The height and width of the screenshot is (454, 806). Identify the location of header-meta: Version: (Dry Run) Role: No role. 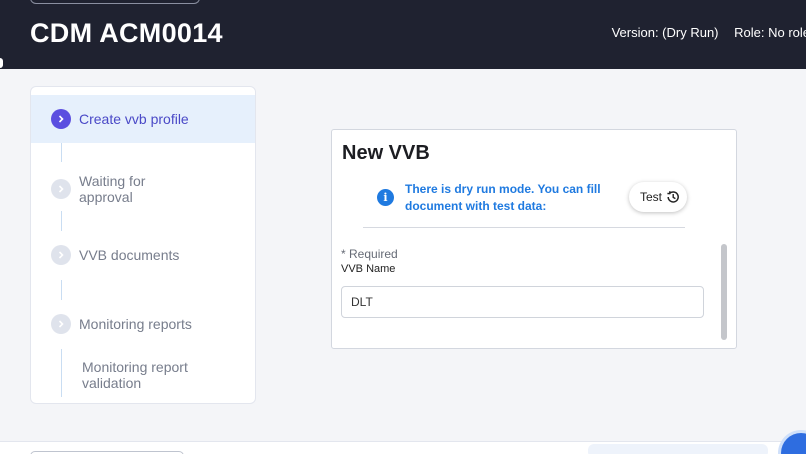
(703, 32).